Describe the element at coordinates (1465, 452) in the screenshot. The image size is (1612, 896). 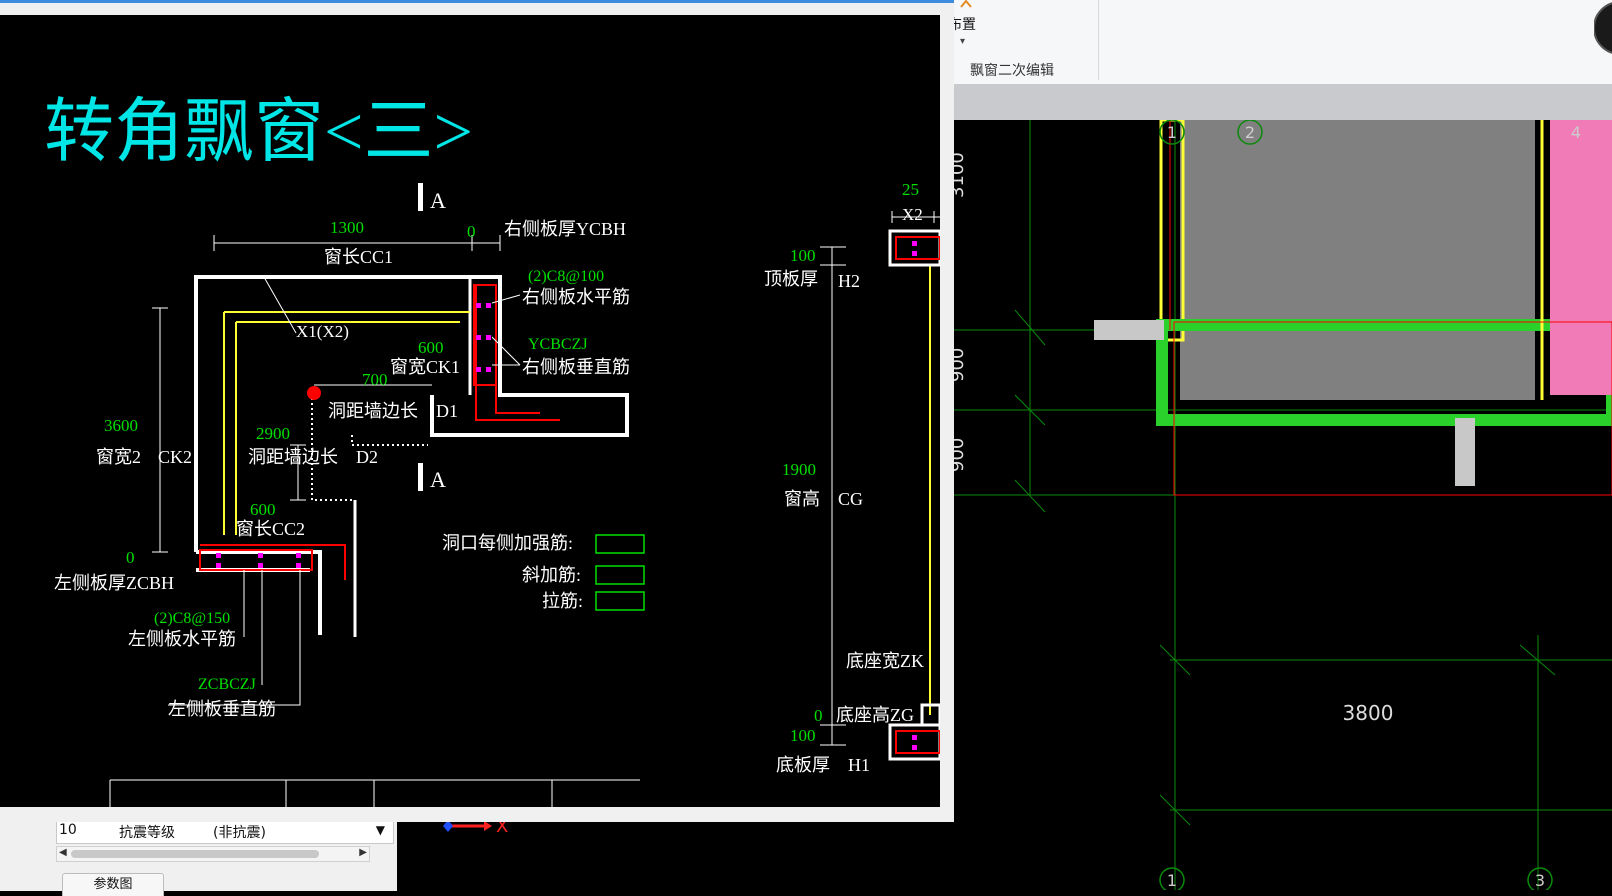
I see `column-gray` at that location.